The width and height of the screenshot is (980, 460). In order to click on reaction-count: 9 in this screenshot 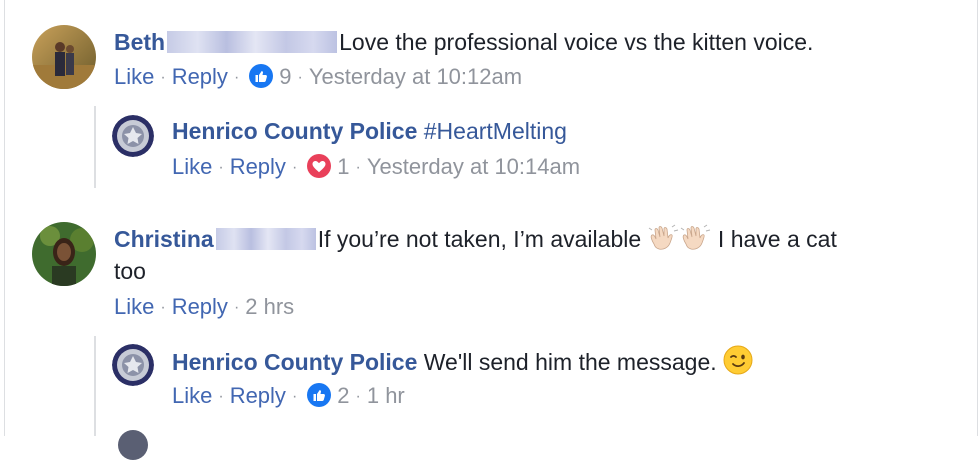, I will do `click(285, 76)`.